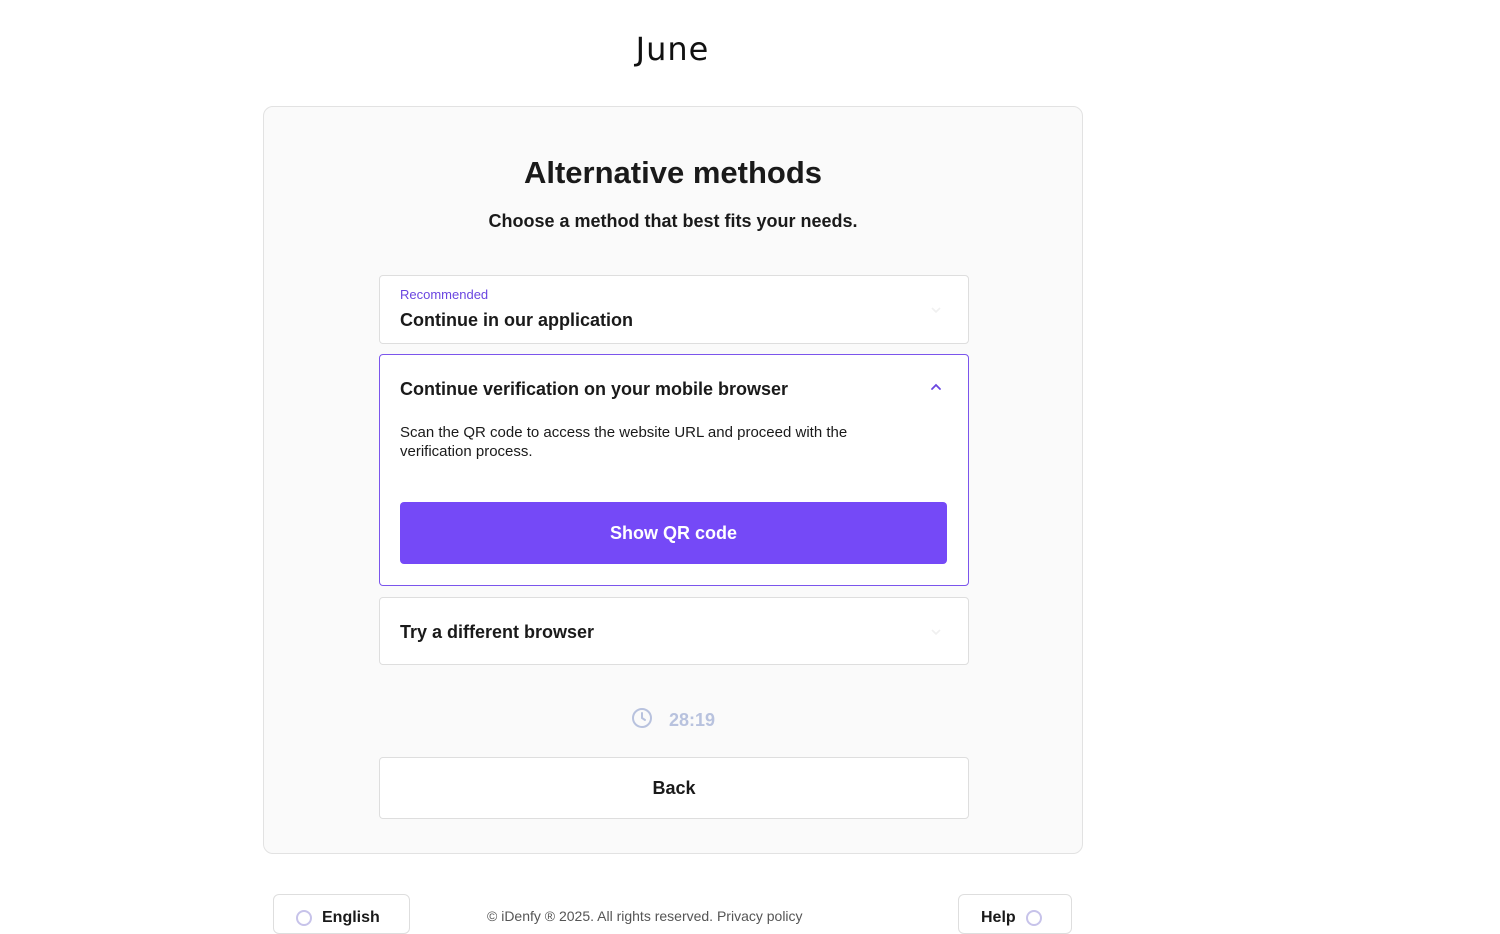  Describe the element at coordinates (672, 49) in the screenshot. I see `brand-logo: June` at that location.